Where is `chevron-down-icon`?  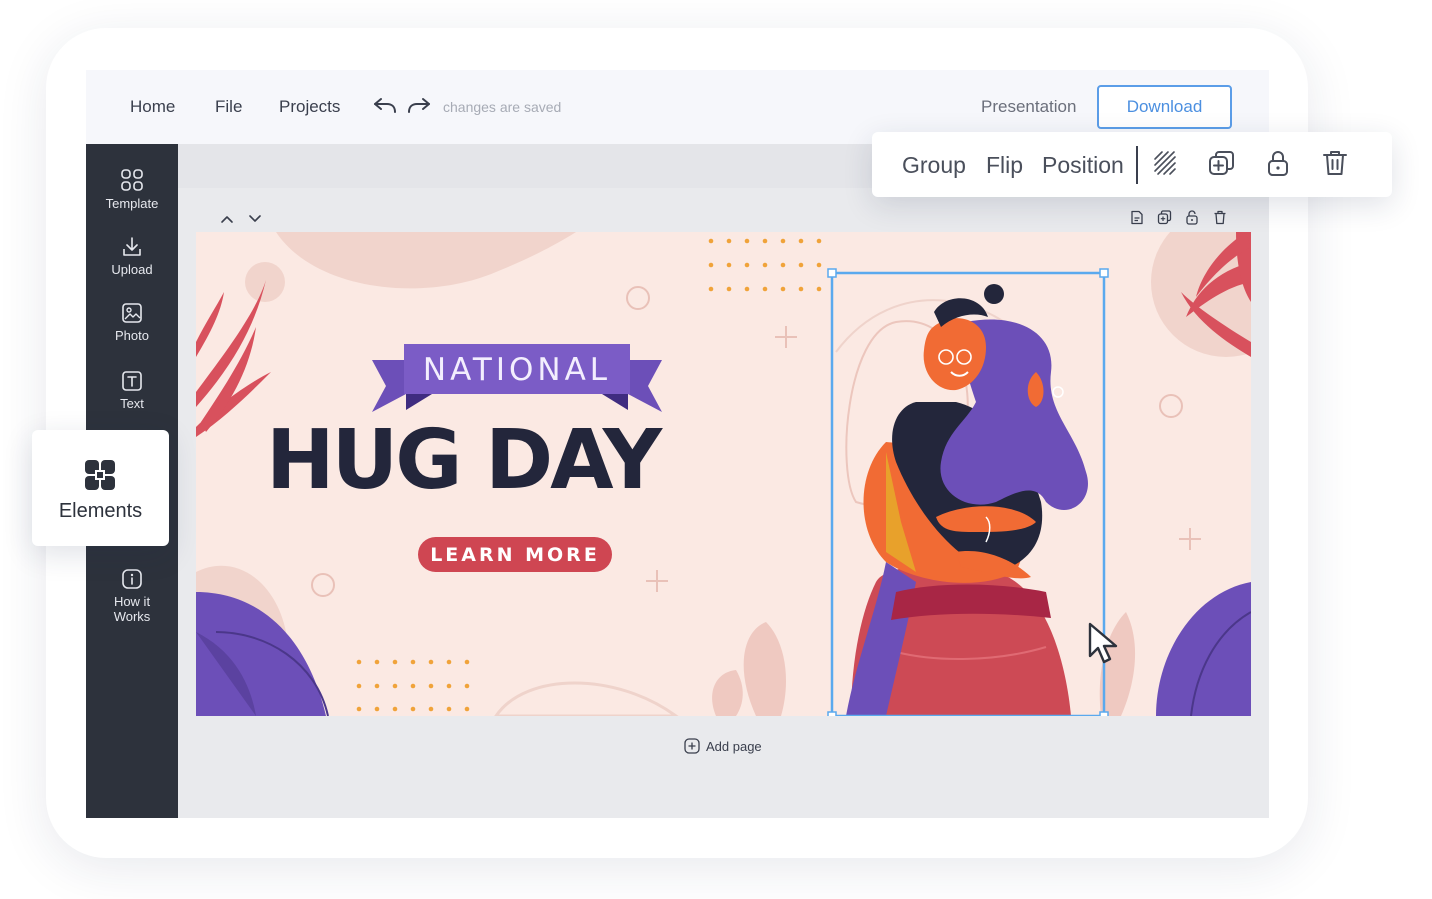
chevron-down-icon is located at coordinates (255, 220).